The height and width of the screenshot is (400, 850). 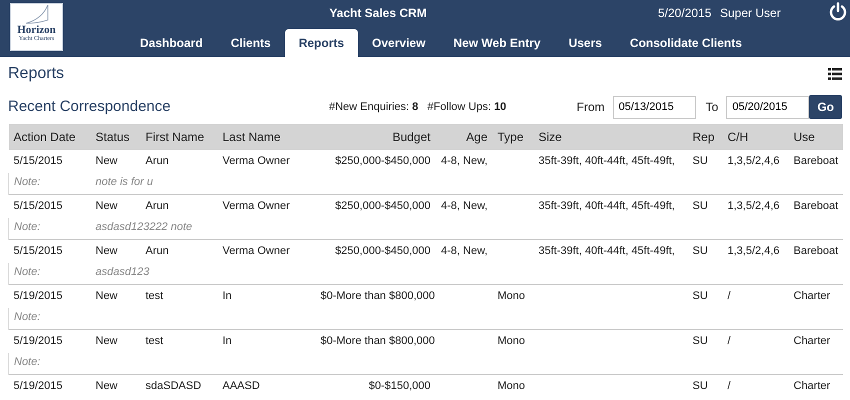 What do you see at coordinates (750, 13) in the screenshot?
I see `user-name: Super User` at bounding box center [750, 13].